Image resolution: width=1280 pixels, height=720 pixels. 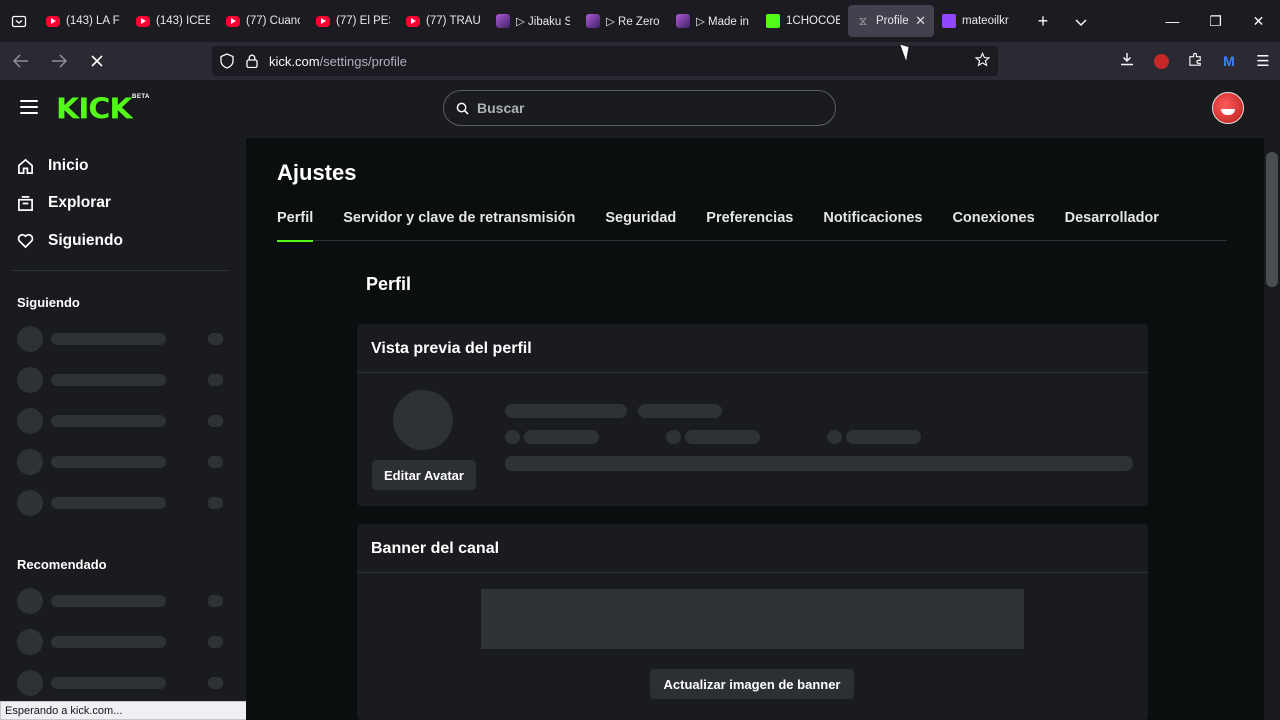 I want to click on browser-tab-11: mateoilkr, so click(x=979, y=21).